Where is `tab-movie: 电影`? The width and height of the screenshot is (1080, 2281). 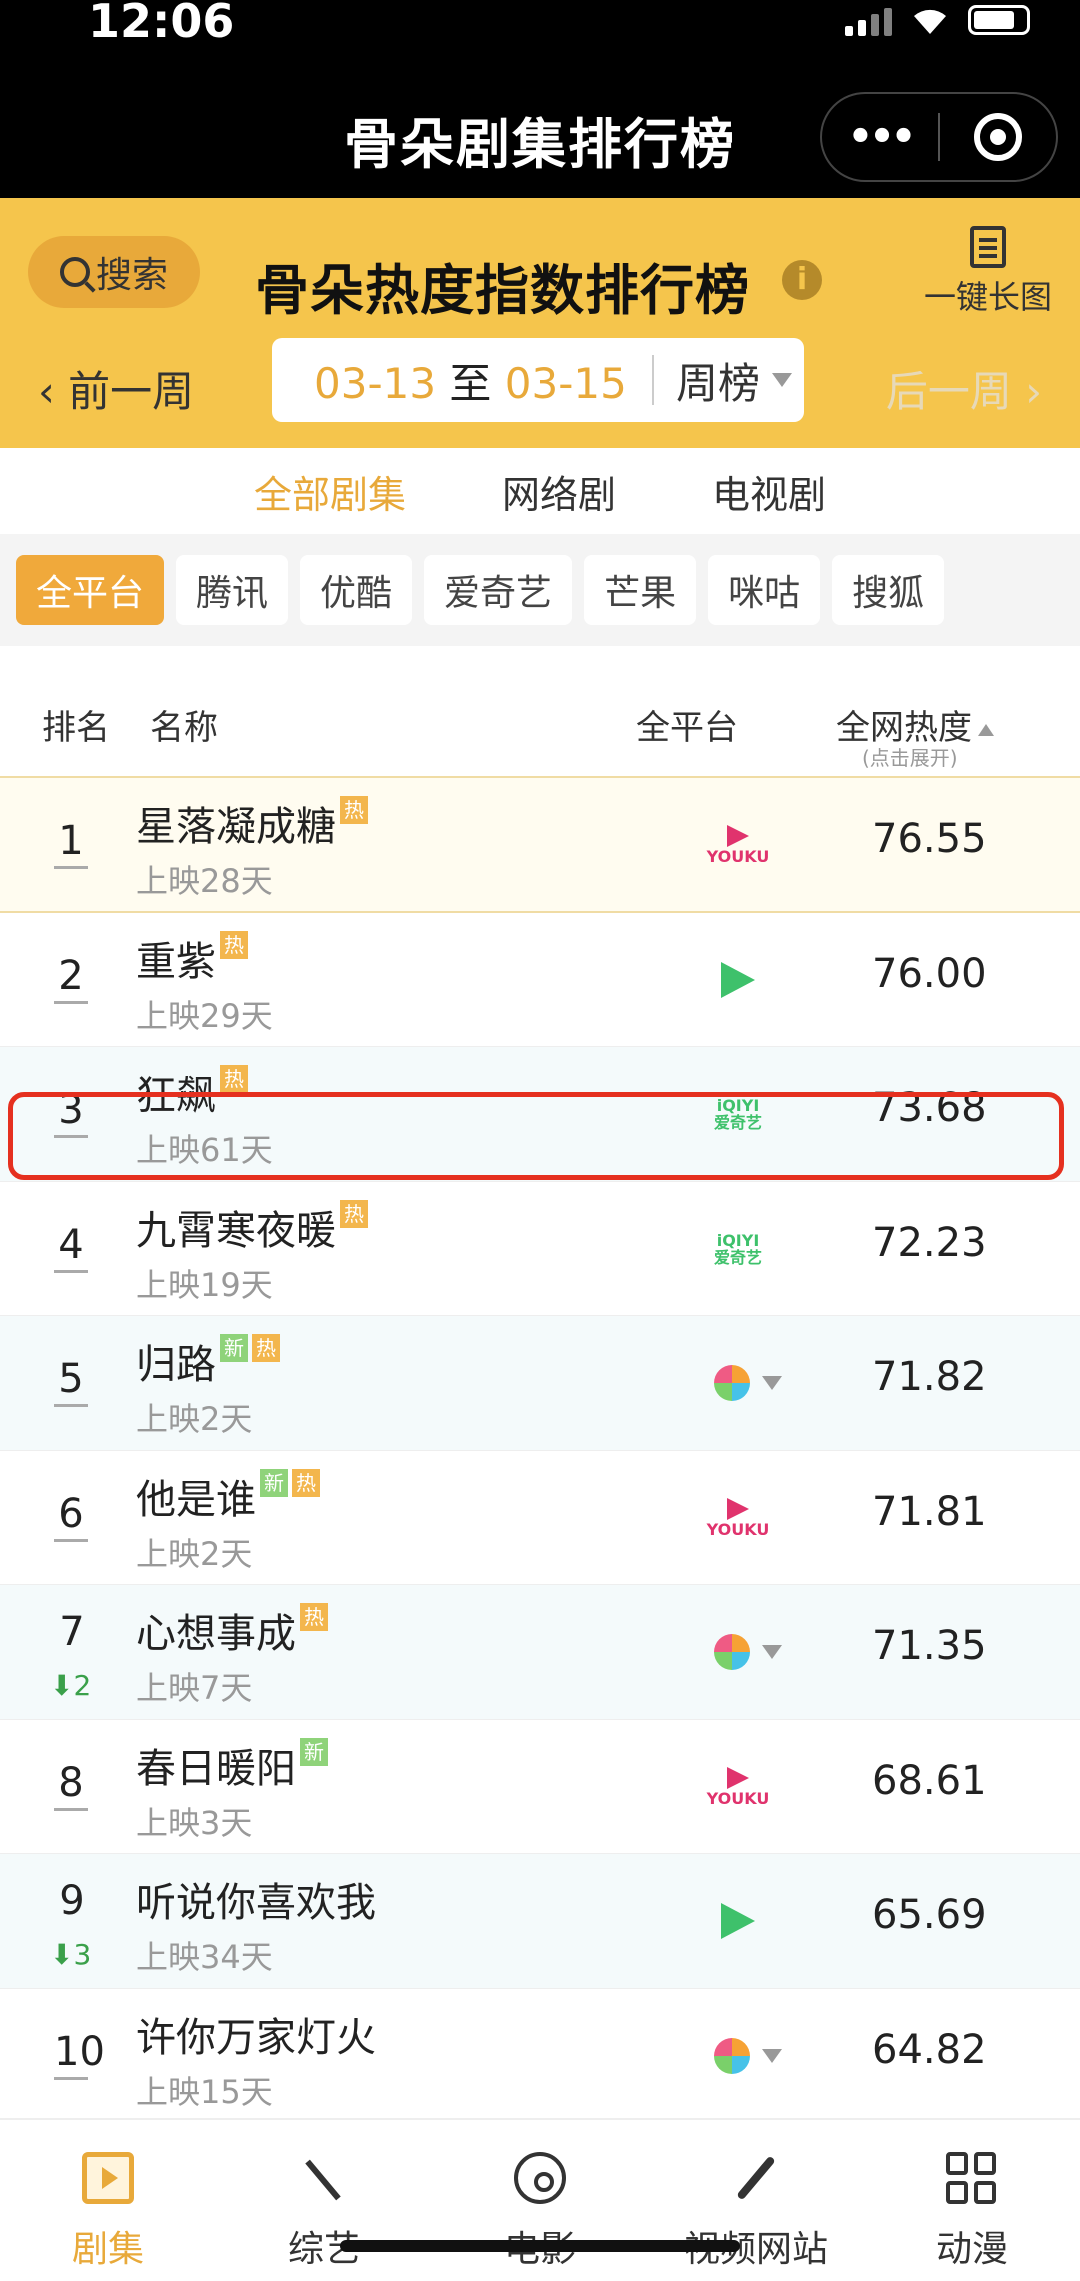 tab-movie: 电影 is located at coordinates (540, 2200).